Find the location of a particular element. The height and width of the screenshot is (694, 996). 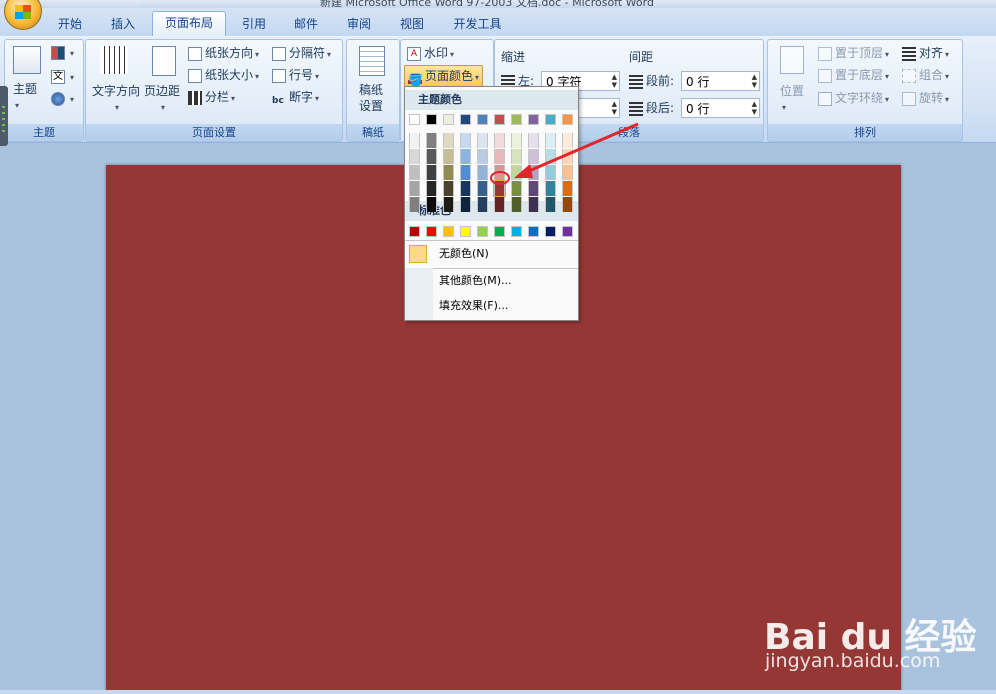

tab-home: 开始 is located at coordinates (70, 24).